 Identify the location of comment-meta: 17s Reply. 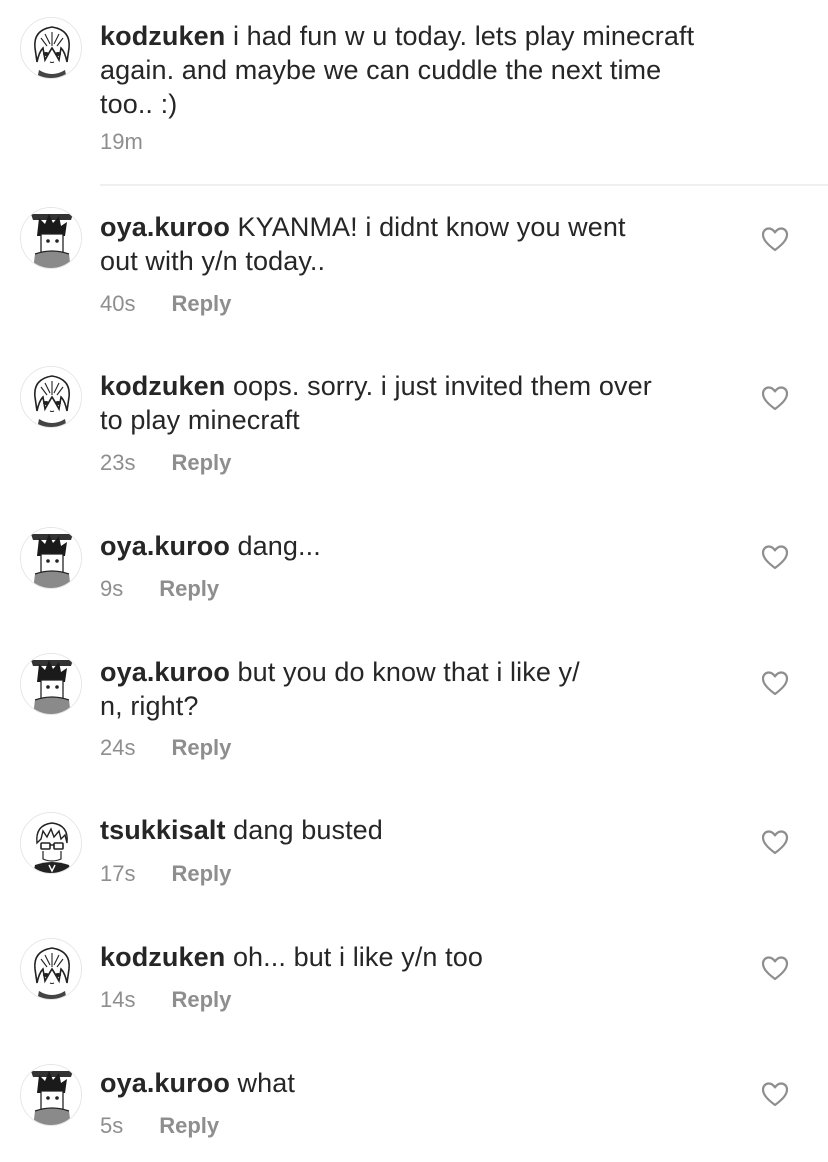
(165, 874).